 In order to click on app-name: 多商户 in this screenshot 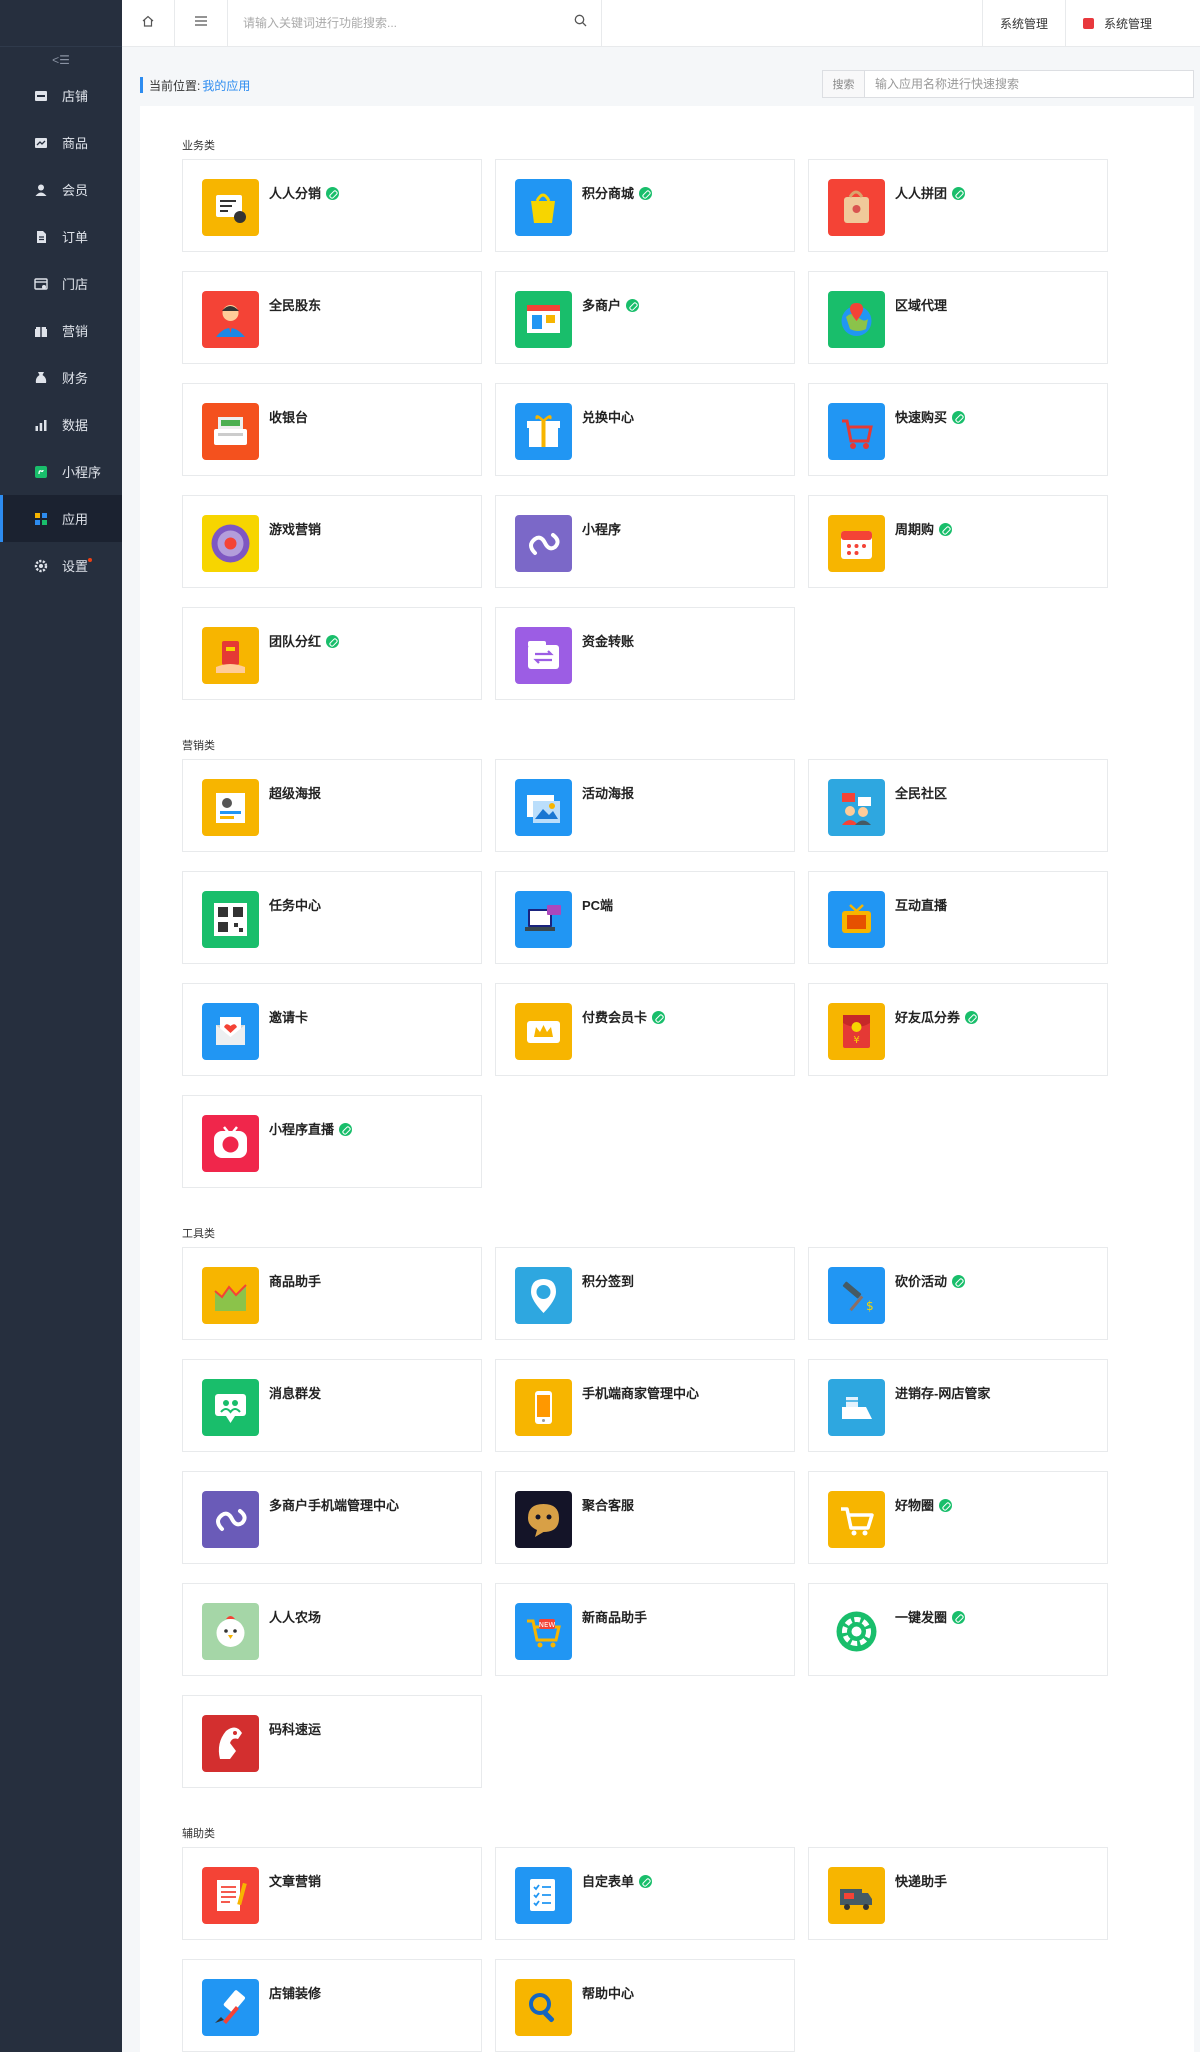, I will do `click(611, 304)`.